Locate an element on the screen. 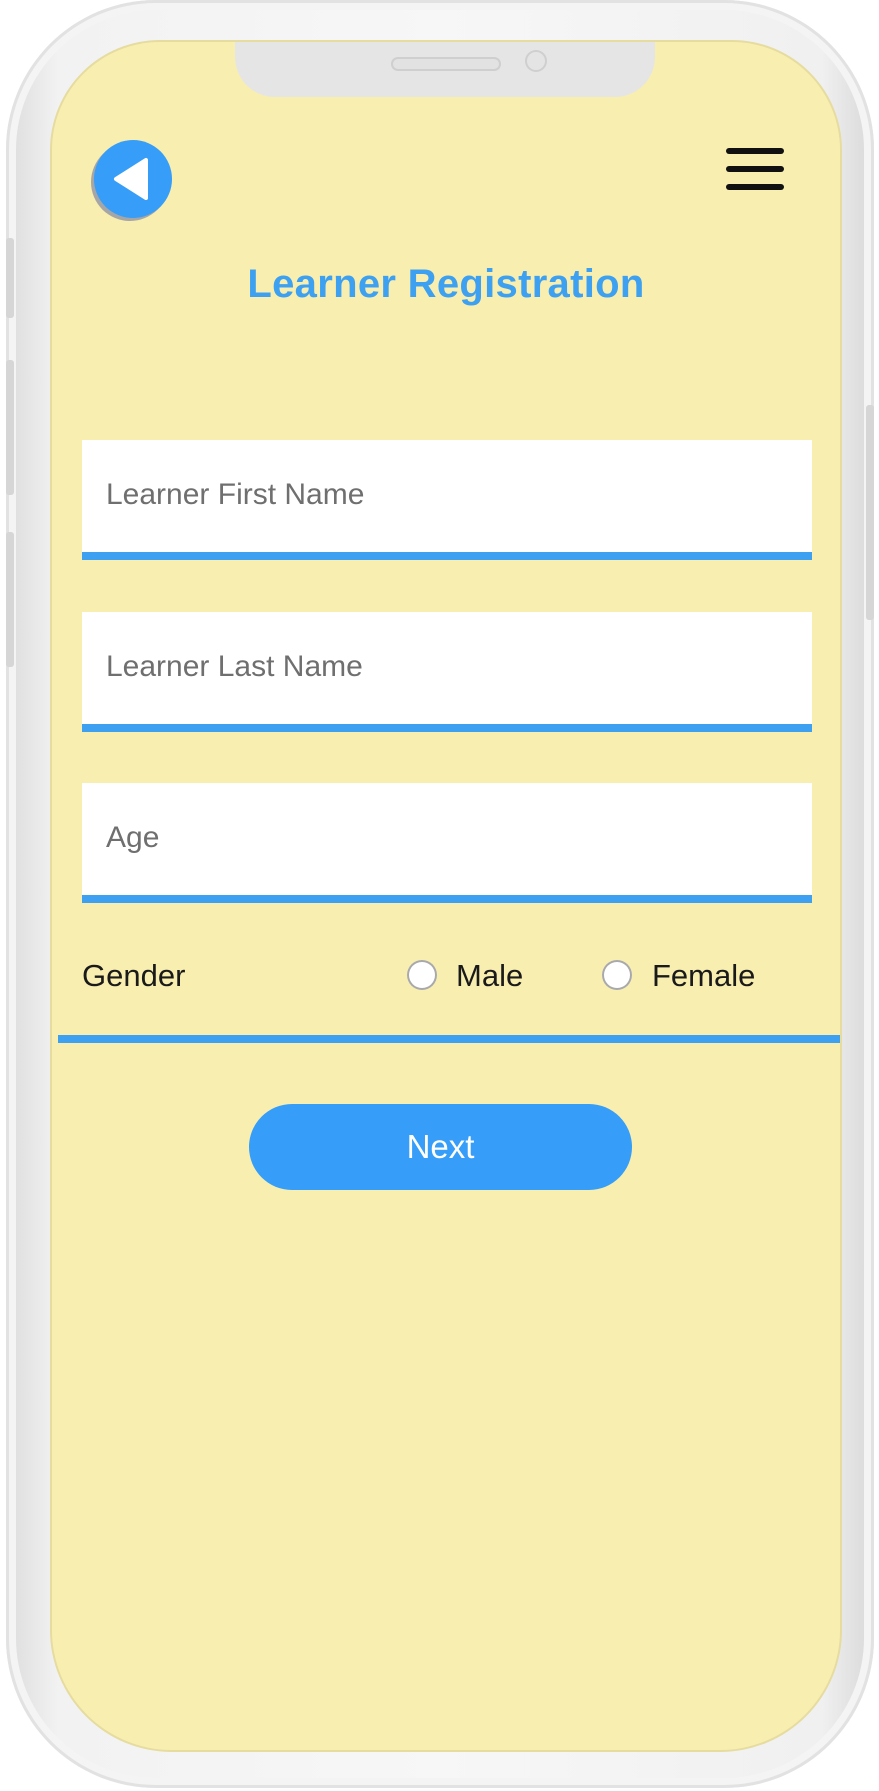 The height and width of the screenshot is (1791, 879). first-name-input is located at coordinates (447, 495).